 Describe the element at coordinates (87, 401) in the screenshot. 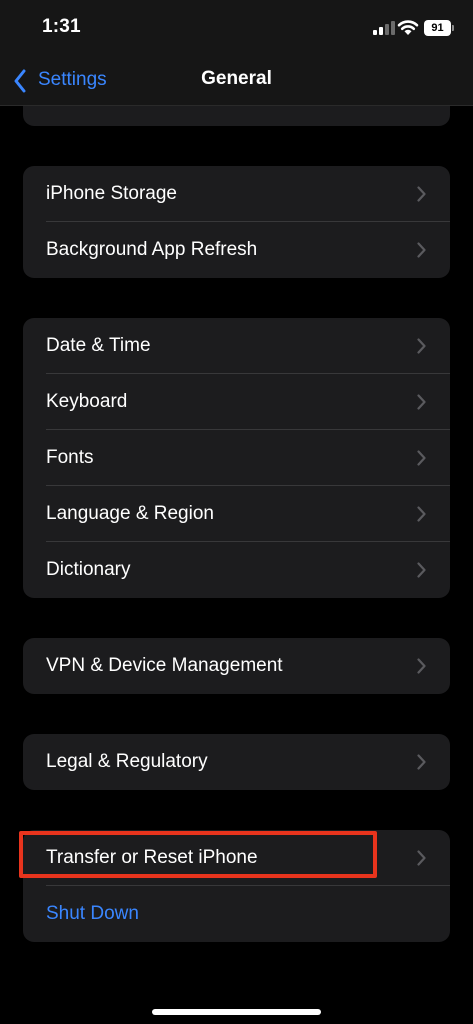

I see `row-label: Keyboard` at that location.